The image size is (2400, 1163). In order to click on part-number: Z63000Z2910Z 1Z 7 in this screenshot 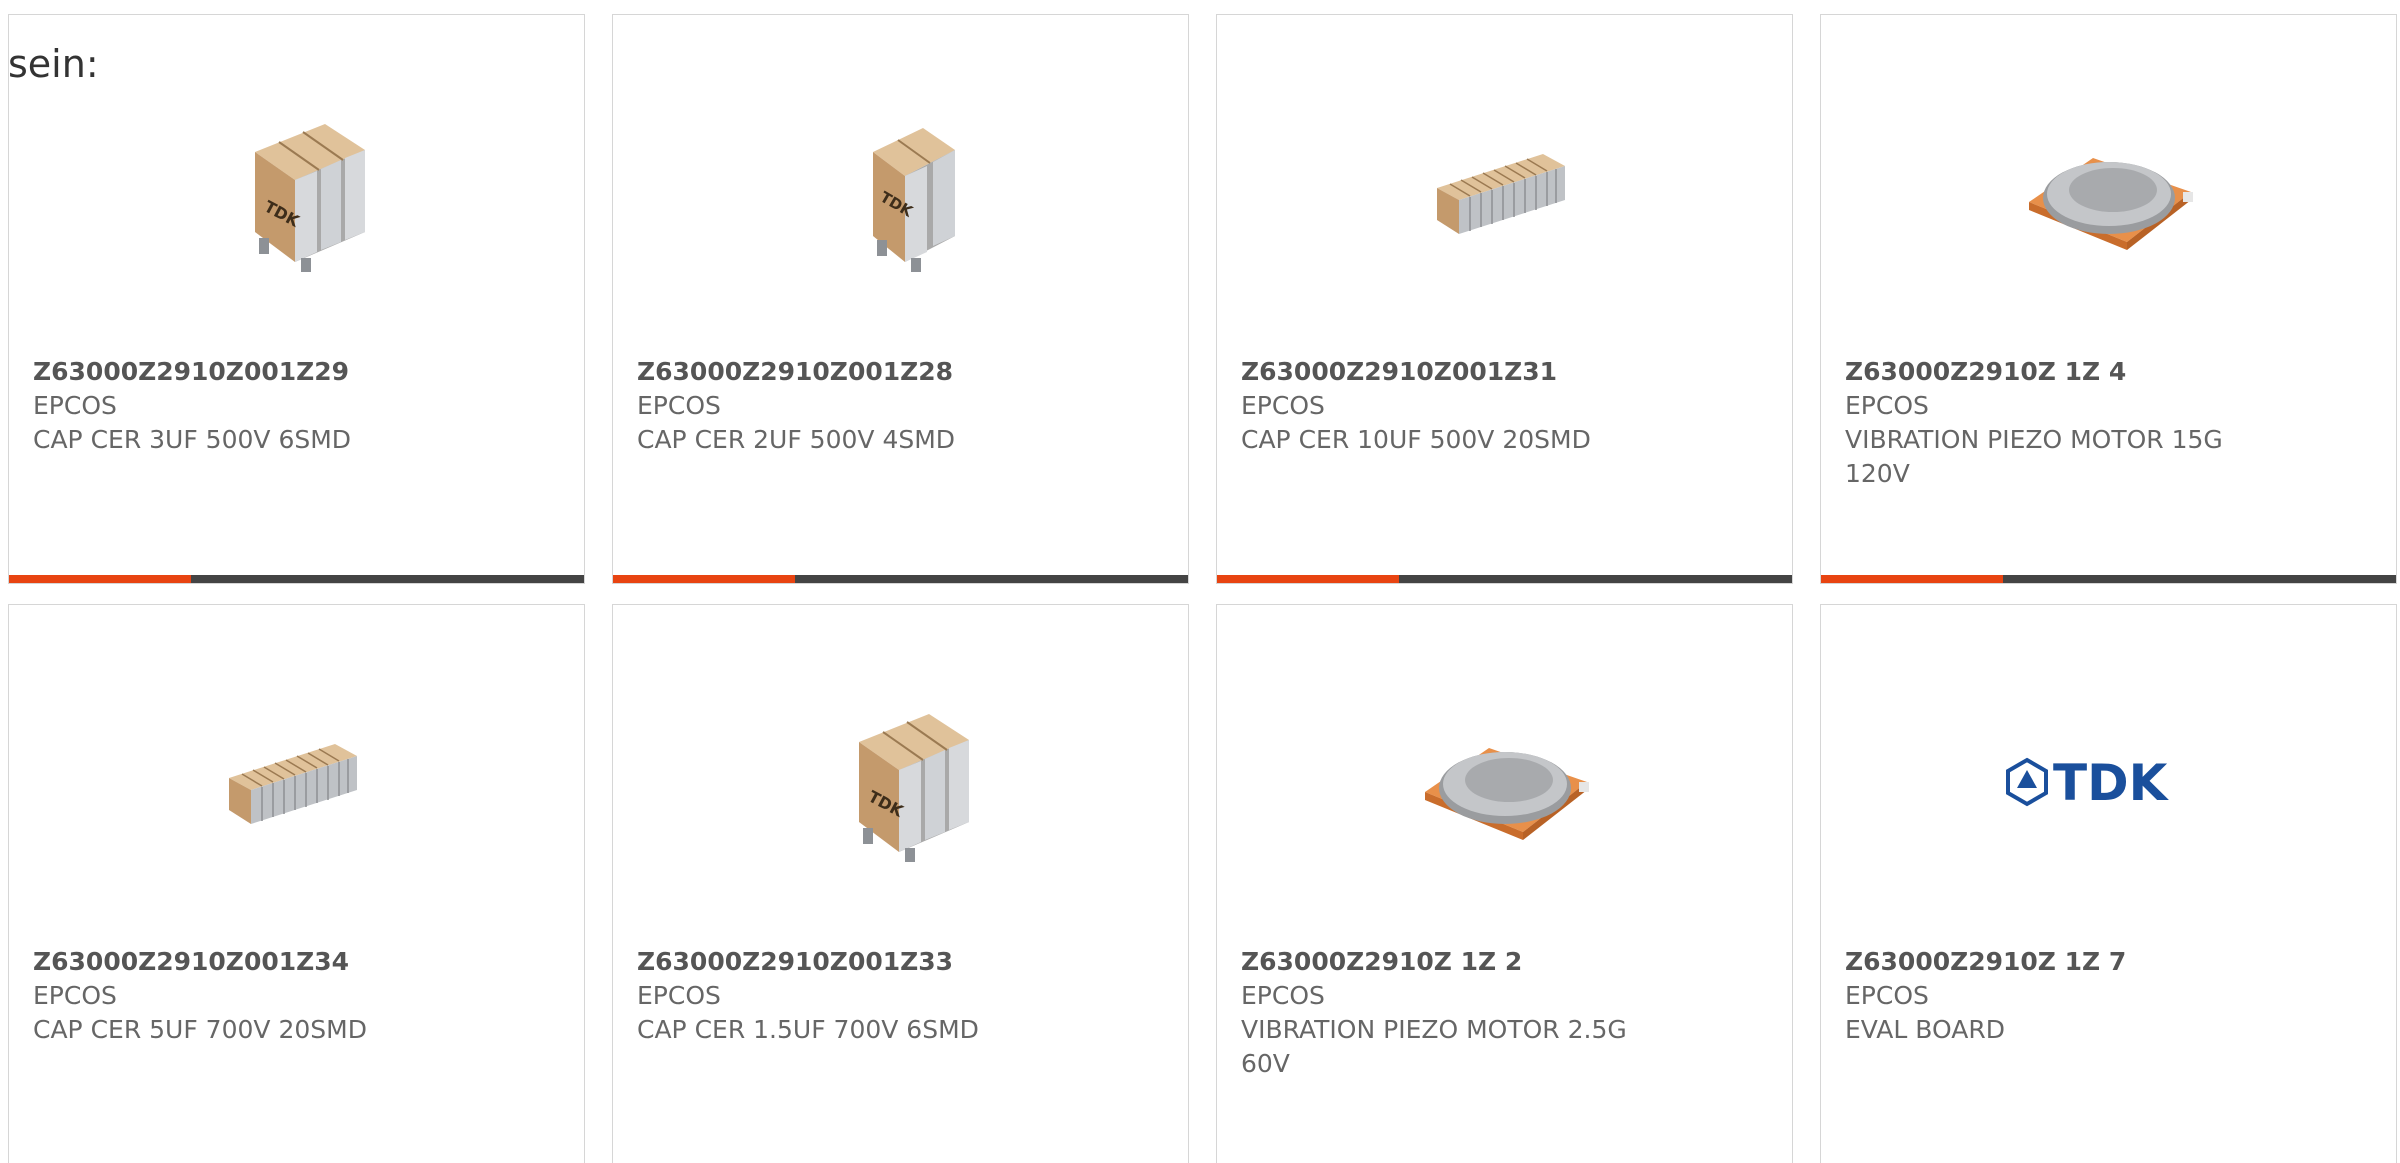, I will do `click(2108, 962)`.